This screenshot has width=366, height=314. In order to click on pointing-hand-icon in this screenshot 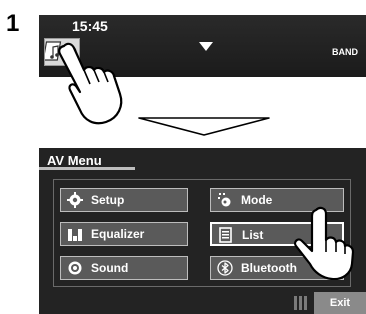, I will do `click(90, 83)`.